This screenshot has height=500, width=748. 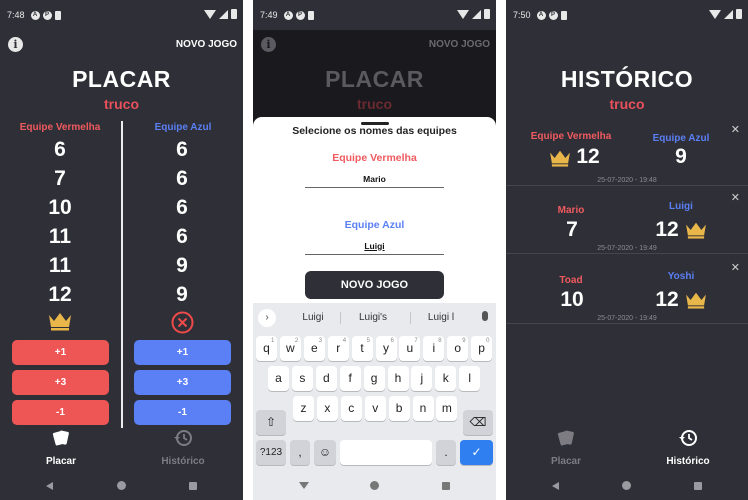 I want to click on key-m: m, so click(x=447, y=408).